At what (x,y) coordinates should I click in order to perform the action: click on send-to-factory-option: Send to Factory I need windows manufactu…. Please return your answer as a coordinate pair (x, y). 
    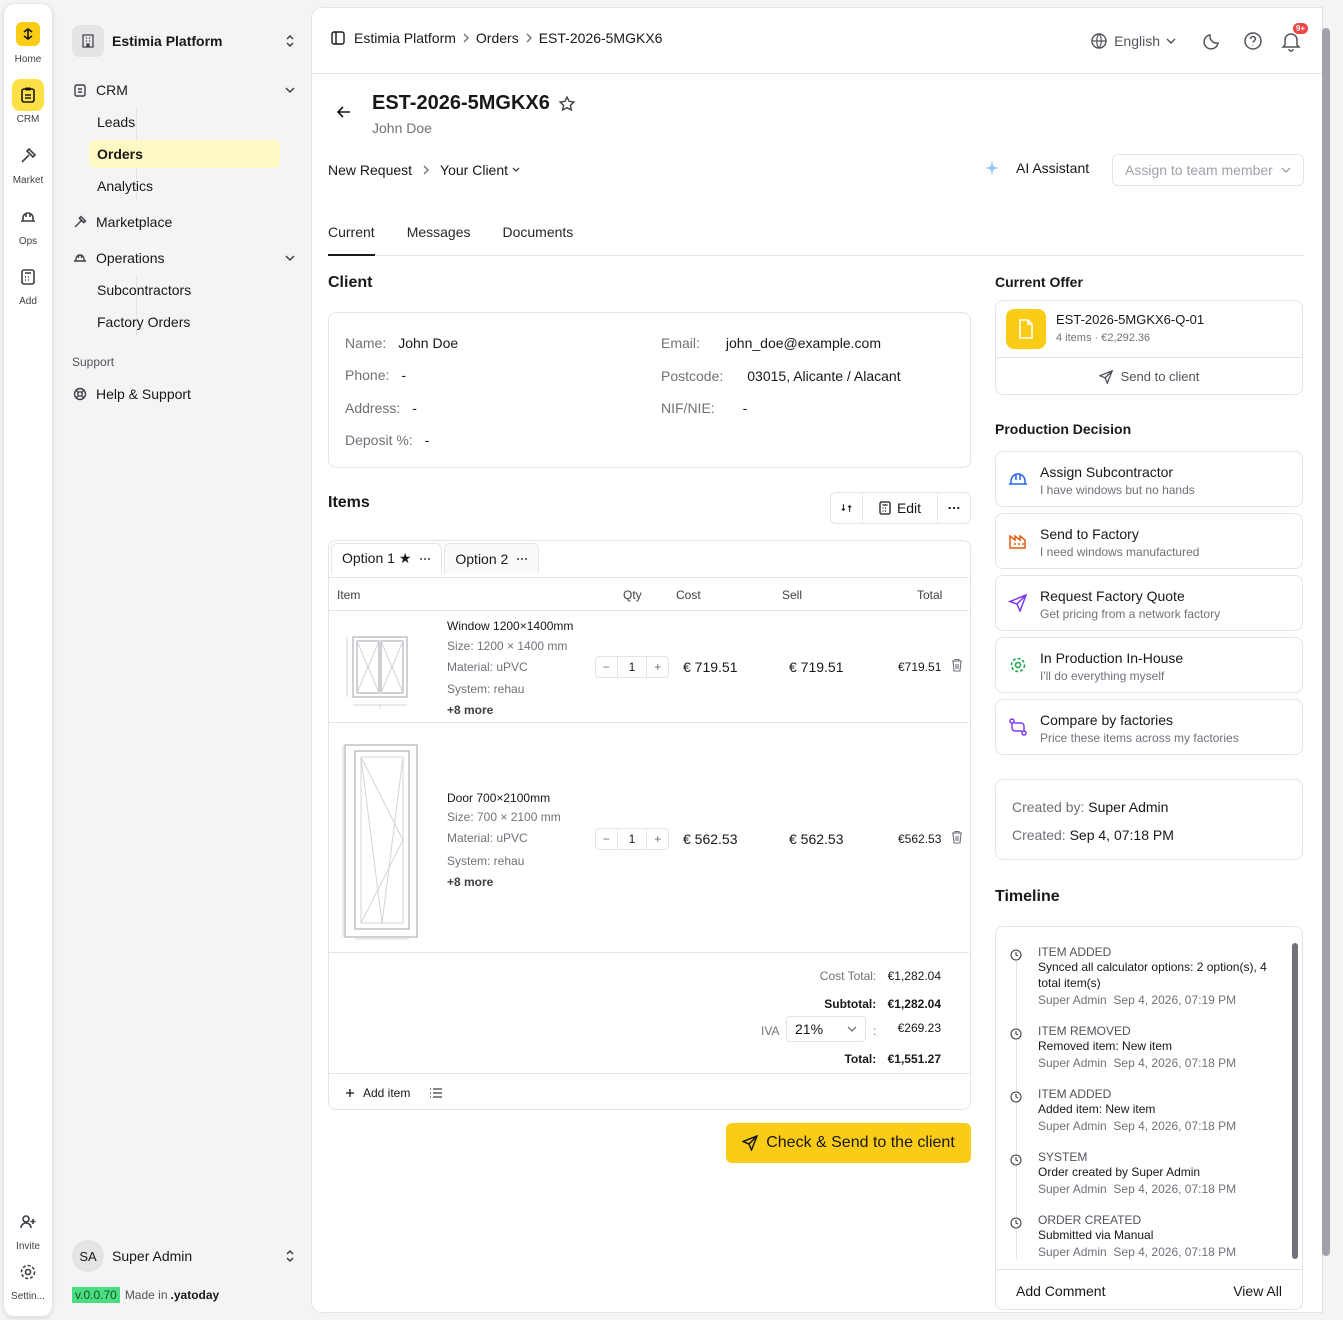
    Looking at the image, I should click on (1149, 541).